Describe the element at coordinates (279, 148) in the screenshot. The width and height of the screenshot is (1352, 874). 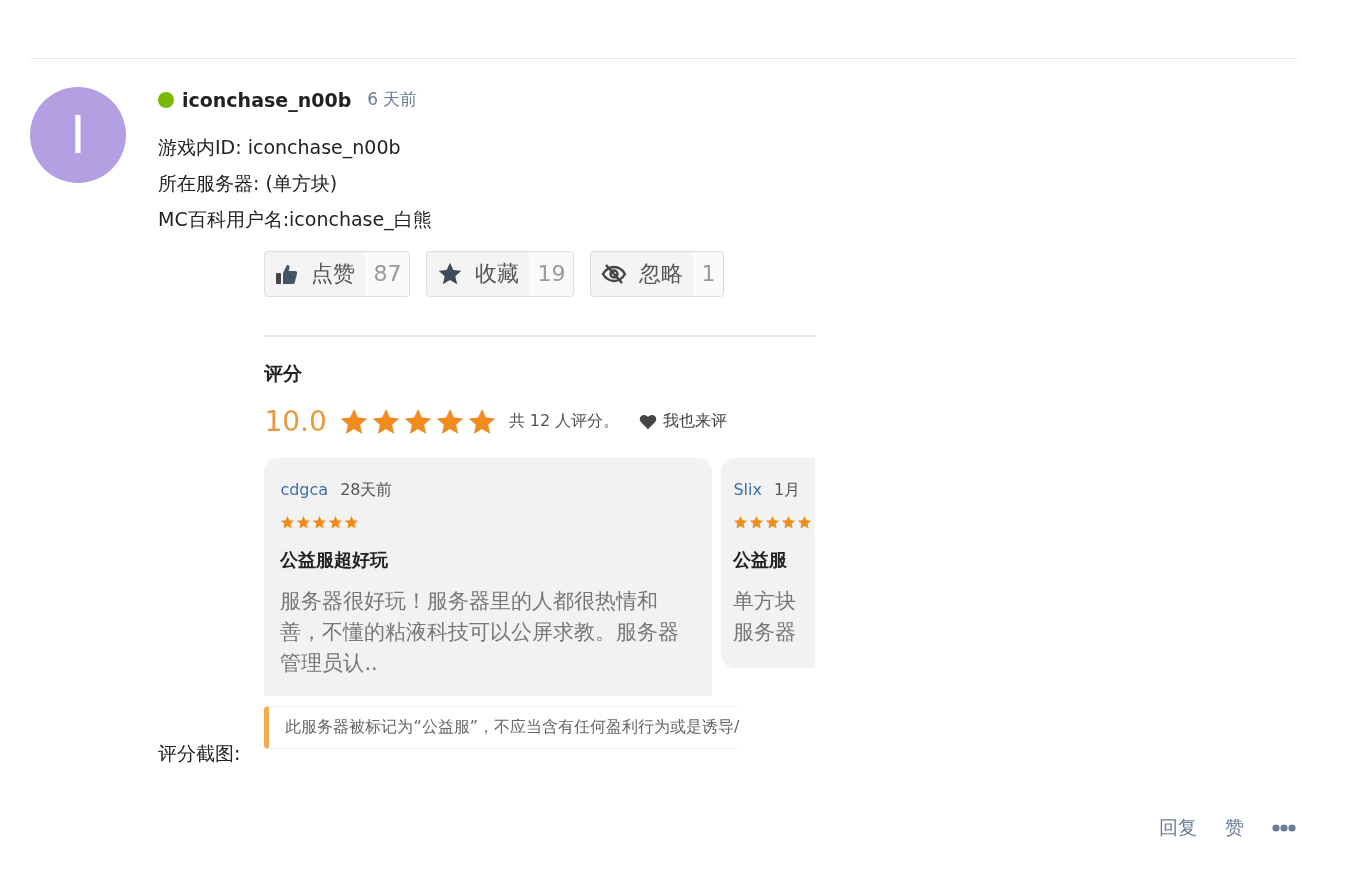
I see `post-text-line: 游戏内ID: iconchase_n00b` at that location.